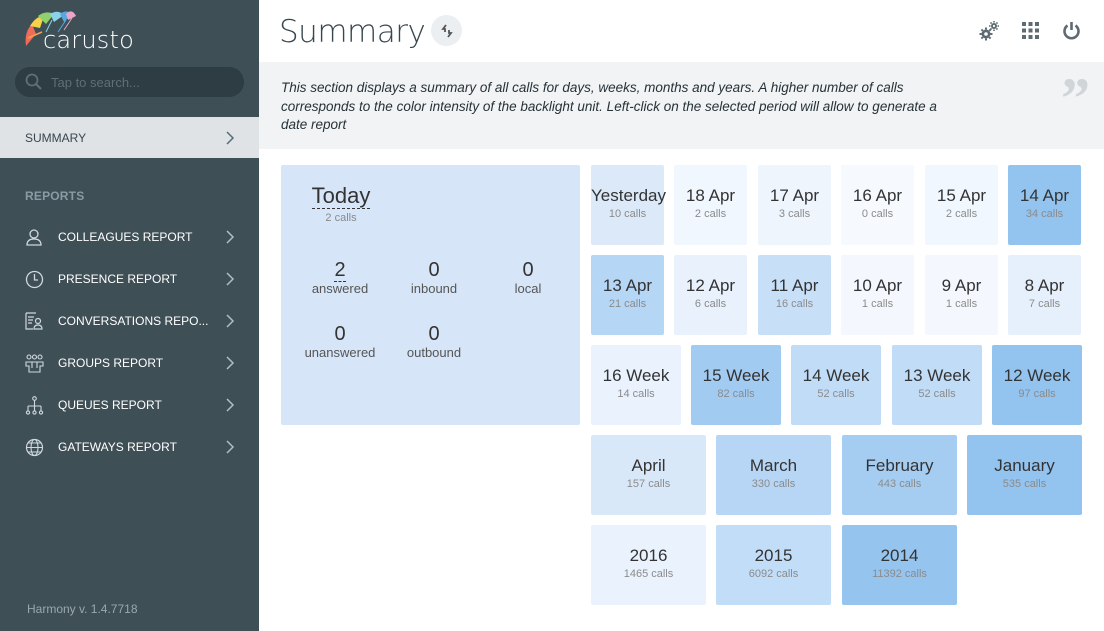 The width and height of the screenshot is (1104, 631). Describe the element at coordinates (352, 32) in the screenshot. I see `page-title: Summary` at that location.